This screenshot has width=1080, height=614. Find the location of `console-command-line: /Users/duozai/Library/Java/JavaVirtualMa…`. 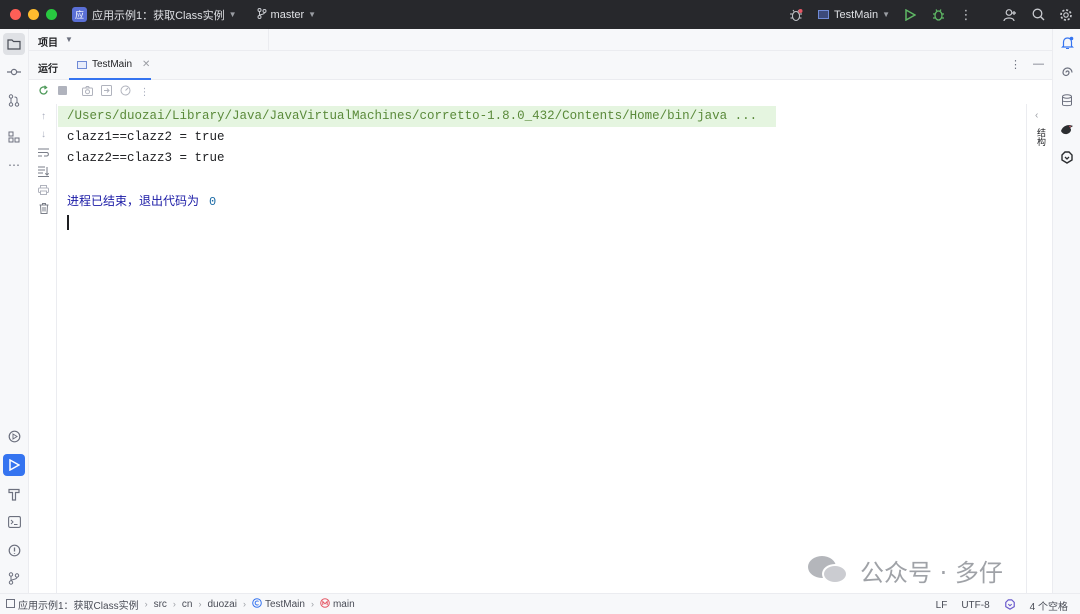

console-command-line: /Users/duozai/Library/Java/JavaVirtualMa… is located at coordinates (417, 116).